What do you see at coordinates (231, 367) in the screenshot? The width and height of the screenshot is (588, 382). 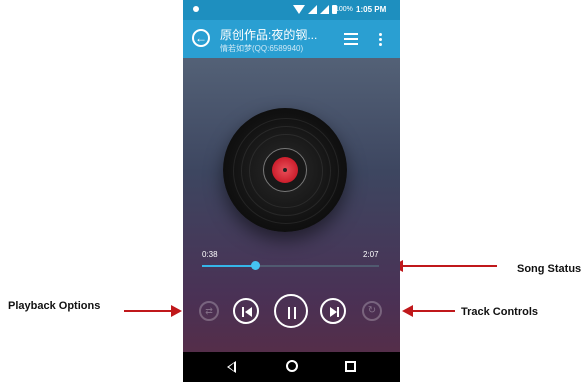 I see `nav-back-icon` at bounding box center [231, 367].